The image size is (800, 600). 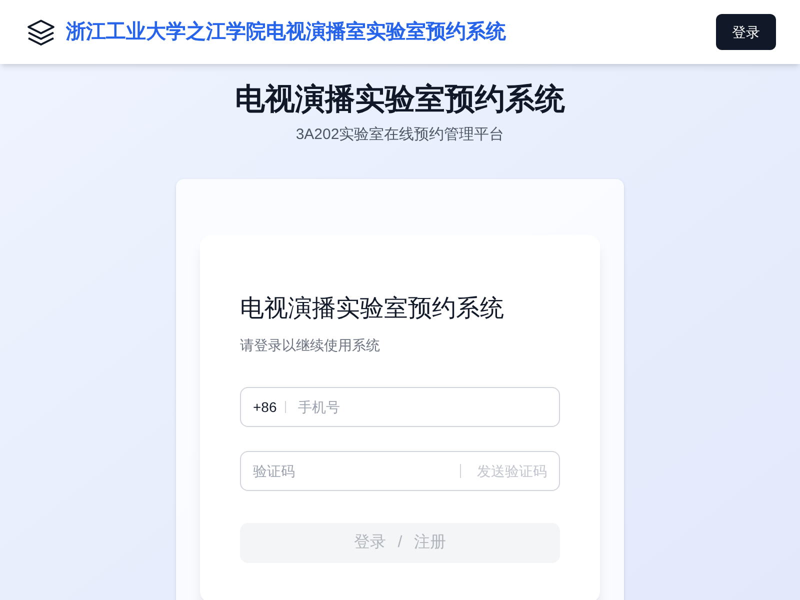 What do you see at coordinates (372, 309) in the screenshot?
I see `login-title: 电视演播实验室预约系统` at bounding box center [372, 309].